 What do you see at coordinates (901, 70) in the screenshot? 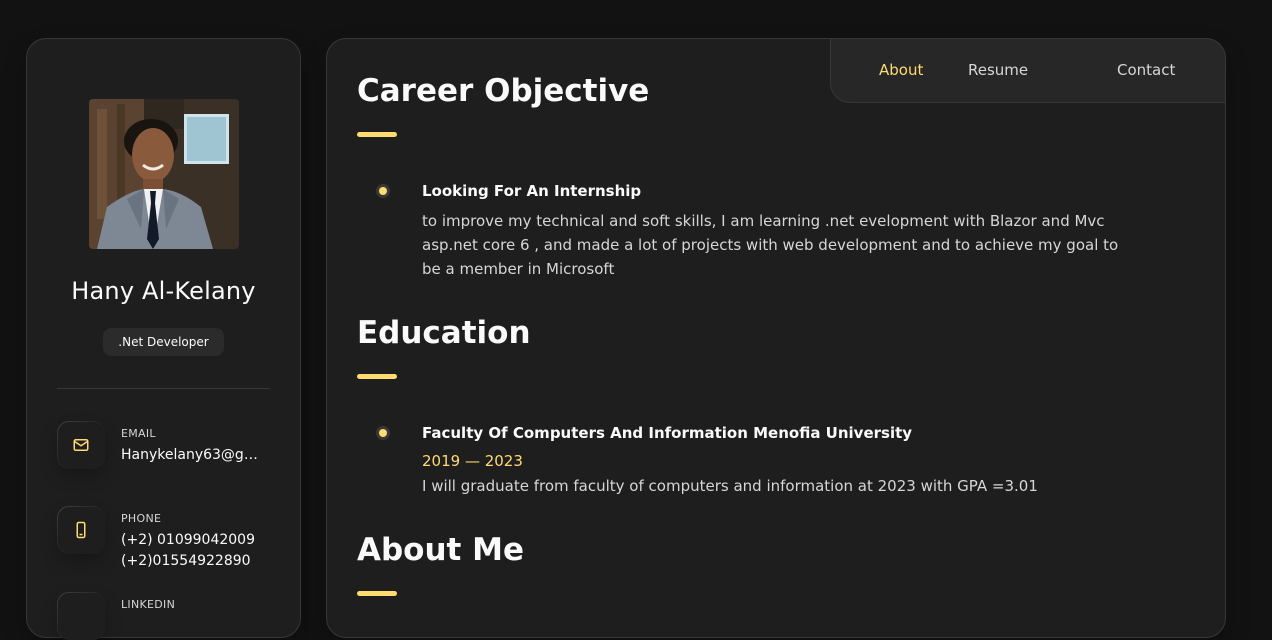
I see `nav-about: About` at bounding box center [901, 70].